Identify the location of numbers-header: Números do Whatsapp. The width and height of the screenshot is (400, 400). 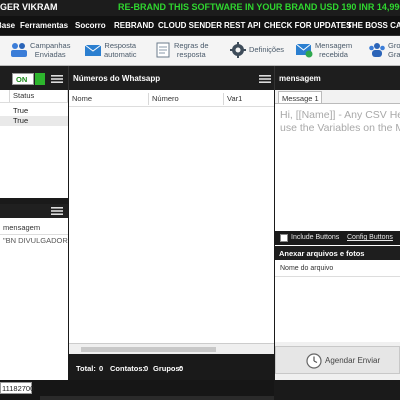
(171, 78).